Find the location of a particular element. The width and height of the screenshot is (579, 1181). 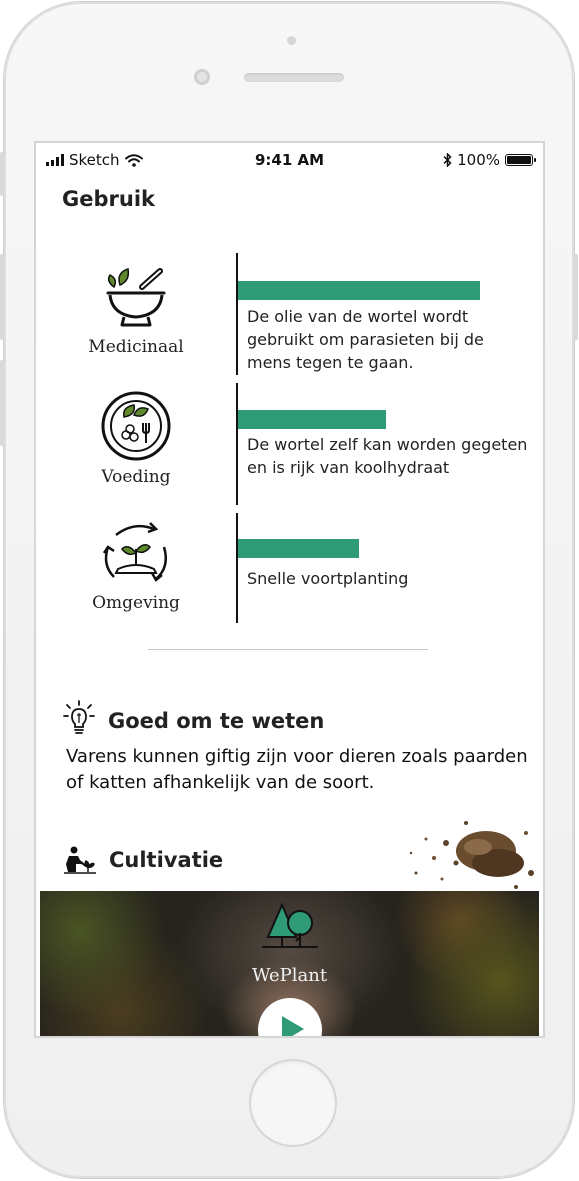

lightbulb-idea-icon is located at coordinates (79, 717).